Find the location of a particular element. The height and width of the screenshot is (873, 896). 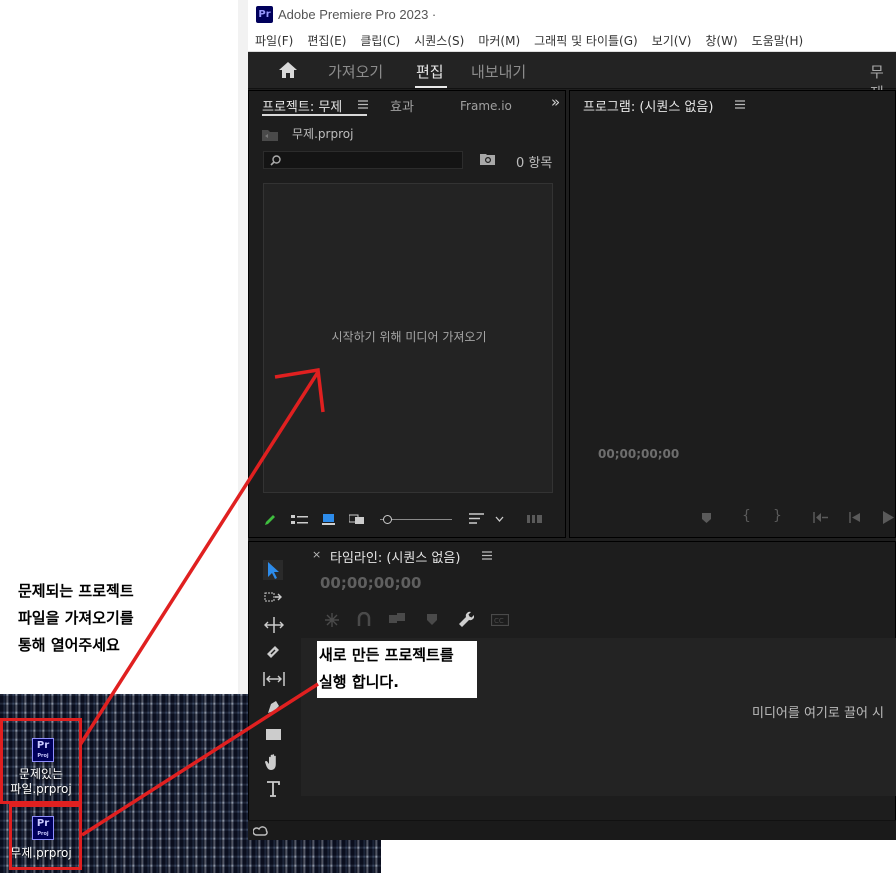

menu-item-6: 보기(V) is located at coordinates (672, 40).